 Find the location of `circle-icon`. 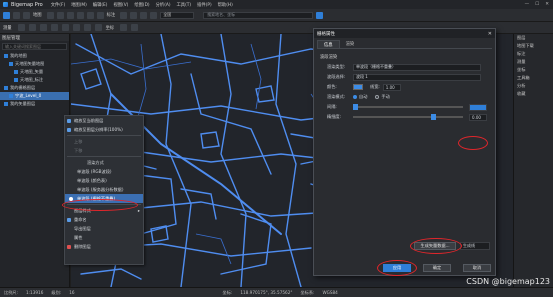

circle-icon is located at coordinates (154, 15).